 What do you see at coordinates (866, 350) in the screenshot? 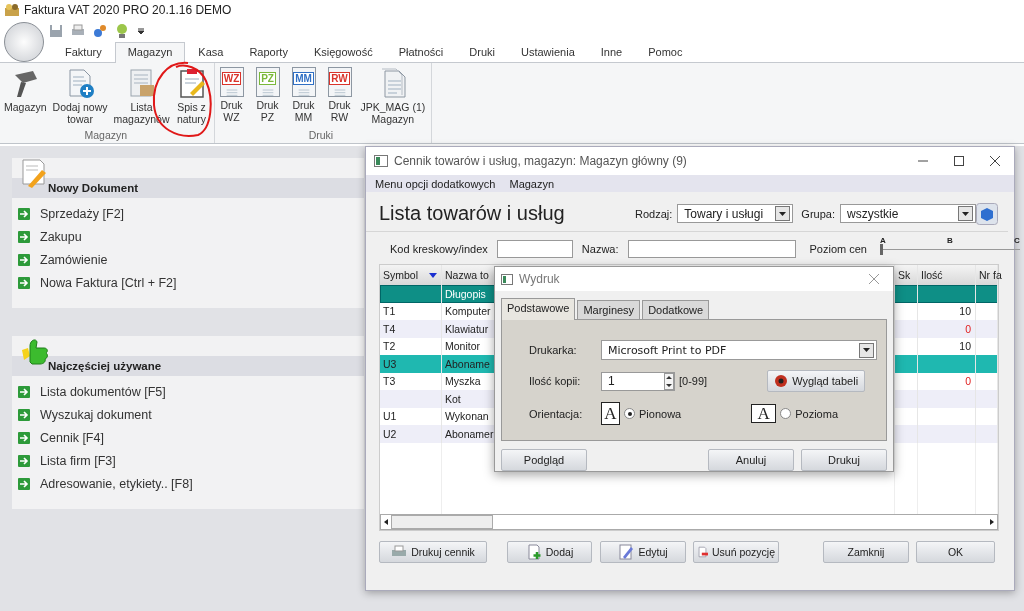
I see `dropdown-arrow-icon` at bounding box center [866, 350].